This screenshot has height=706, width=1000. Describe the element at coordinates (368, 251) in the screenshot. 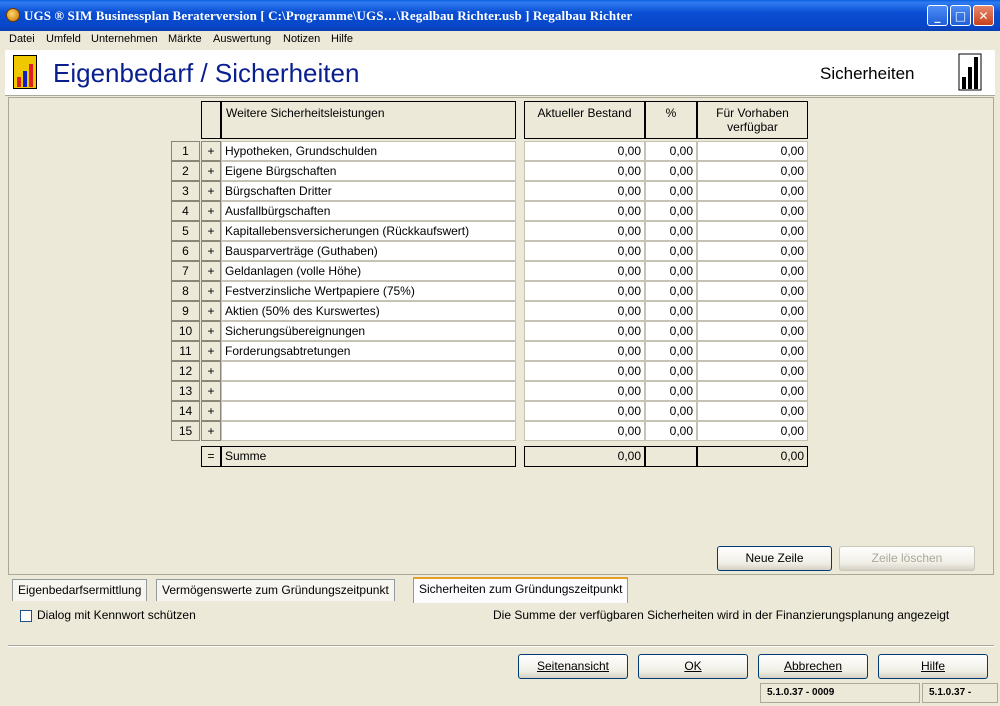

I see `row-label-input: Bausparverträge (Guthaben)` at that location.